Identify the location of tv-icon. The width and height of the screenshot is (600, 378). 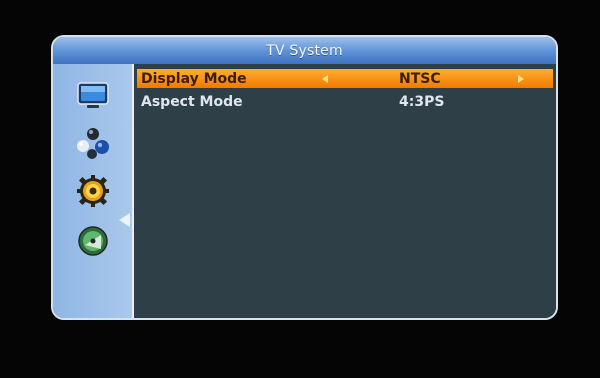
(93, 95).